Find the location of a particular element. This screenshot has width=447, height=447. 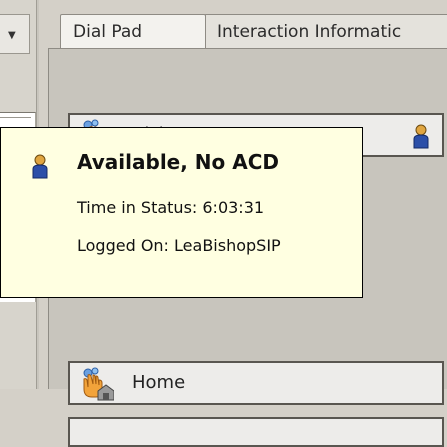

tab-bar: Interaction Informatic Dial Pad is located at coordinates (243, 28).